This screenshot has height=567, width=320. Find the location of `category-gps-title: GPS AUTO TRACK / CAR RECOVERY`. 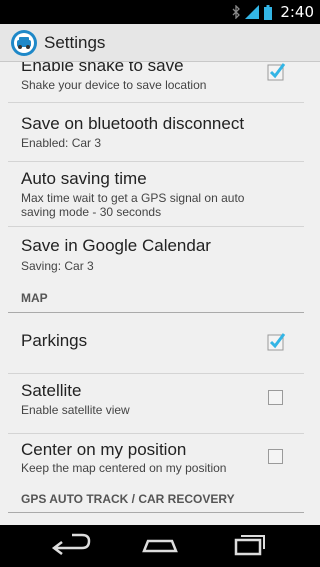

category-gps-title: GPS AUTO TRACK / CAR RECOVERY is located at coordinates (128, 499).